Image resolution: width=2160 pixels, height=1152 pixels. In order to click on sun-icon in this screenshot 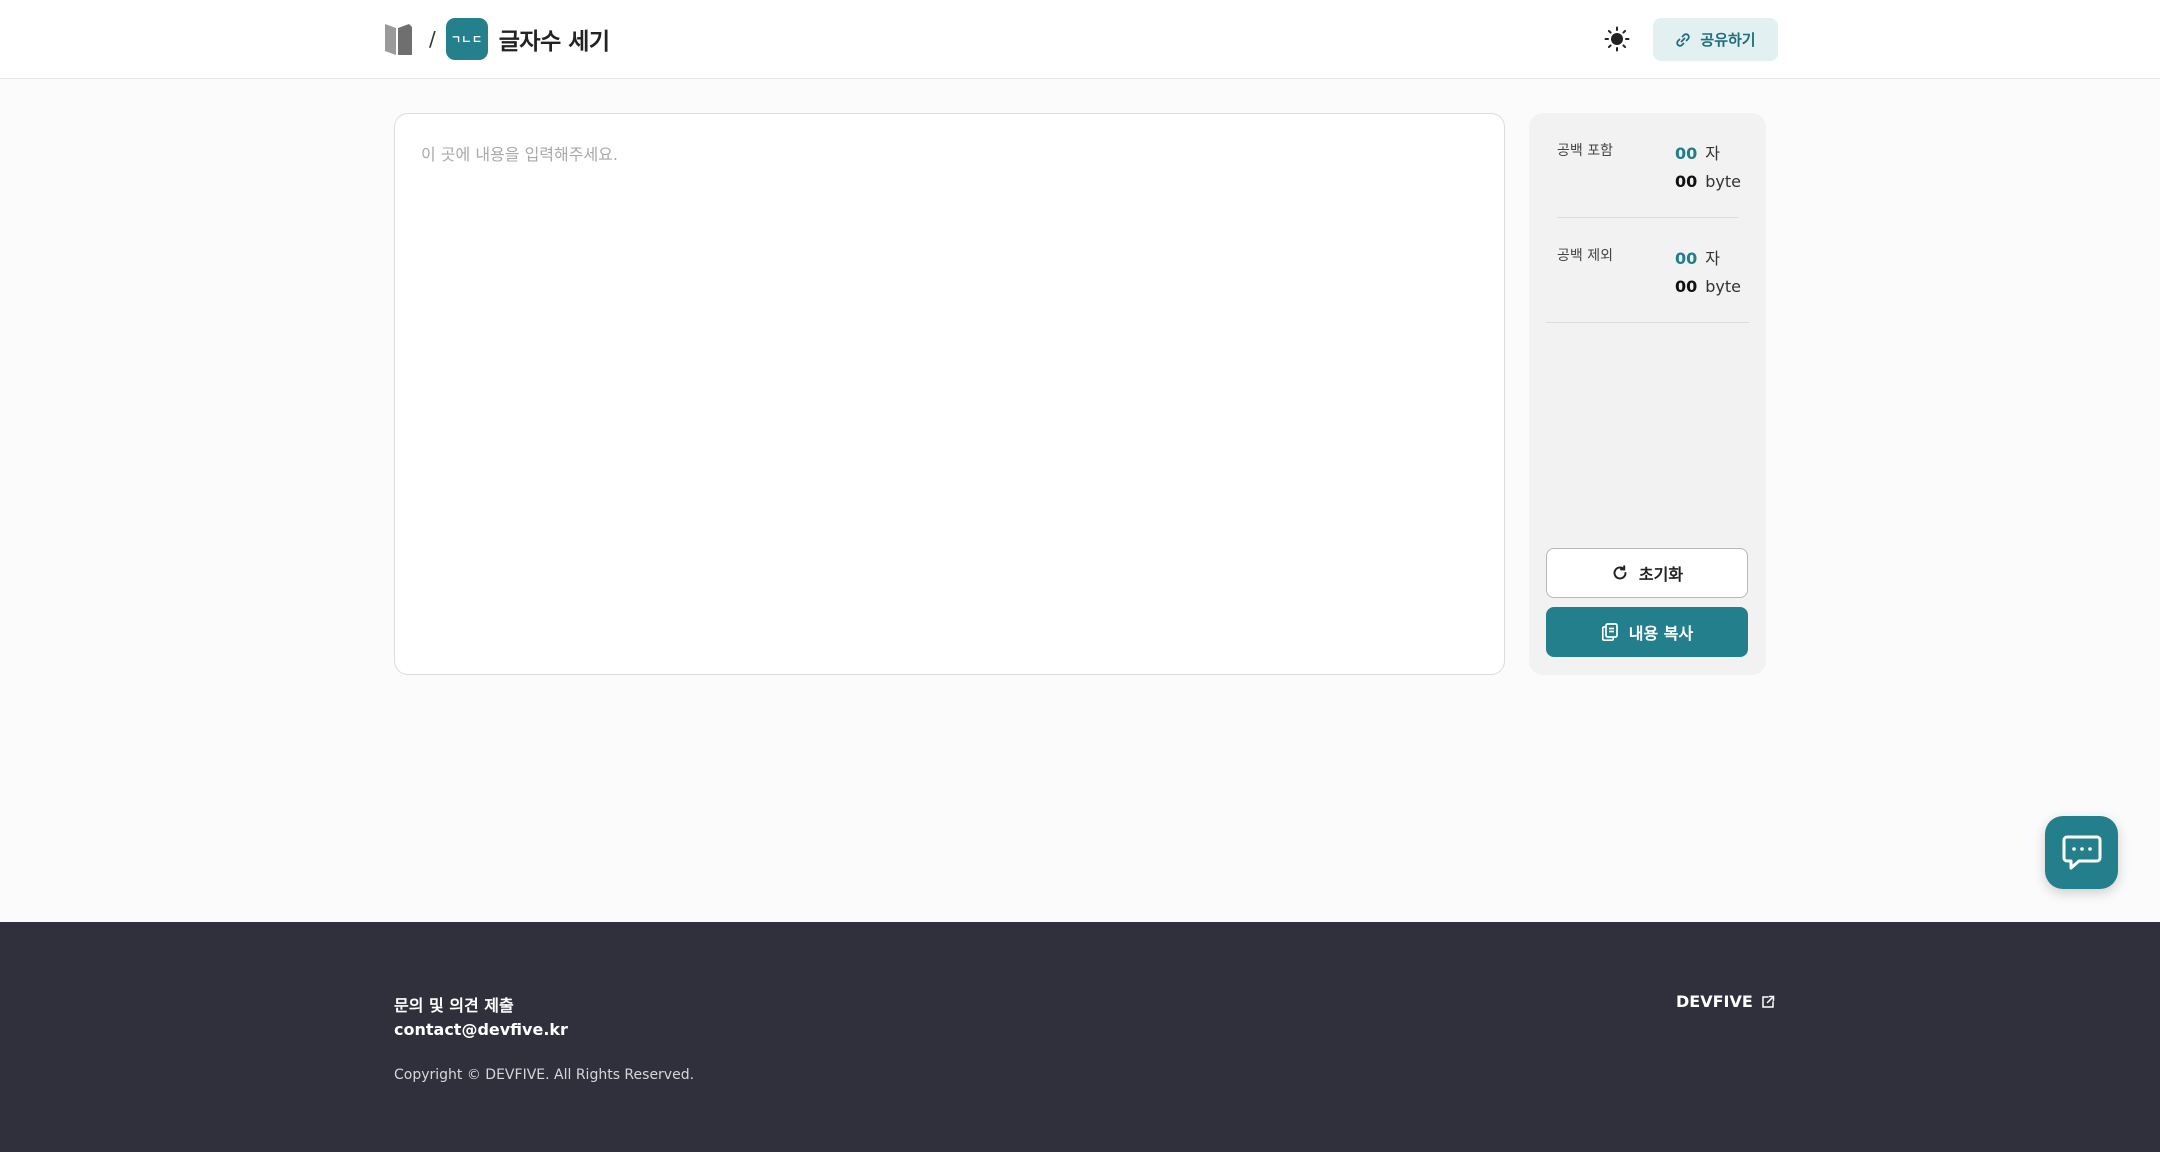, I will do `click(1617, 39)`.